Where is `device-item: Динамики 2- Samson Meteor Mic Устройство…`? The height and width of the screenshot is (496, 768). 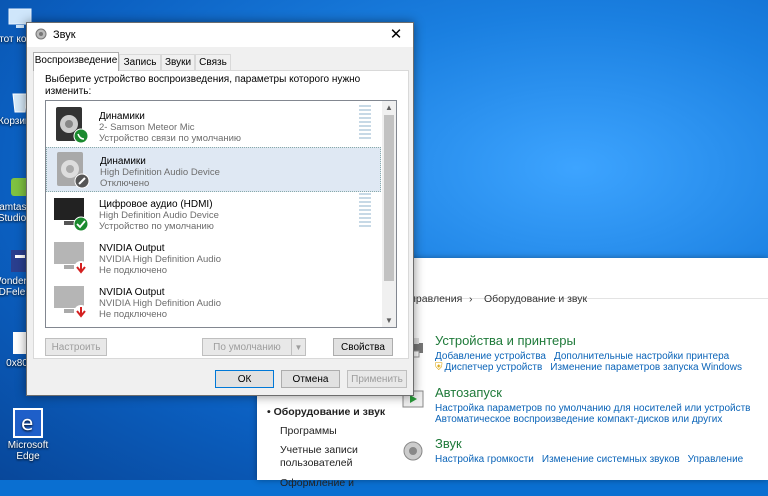 device-item: Динамики 2- Samson Meteor Mic Устройство… is located at coordinates (213, 124).